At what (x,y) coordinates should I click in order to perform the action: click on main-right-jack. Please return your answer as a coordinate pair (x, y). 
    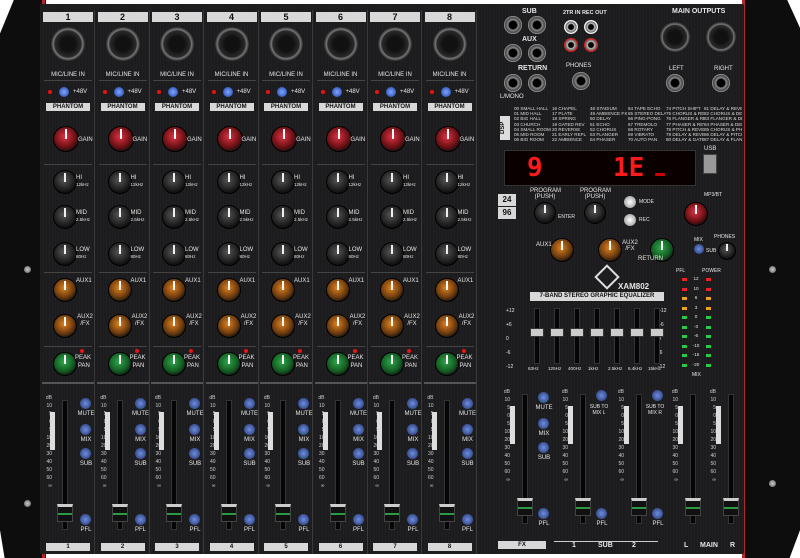
    Looking at the image, I should click on (721, 83).